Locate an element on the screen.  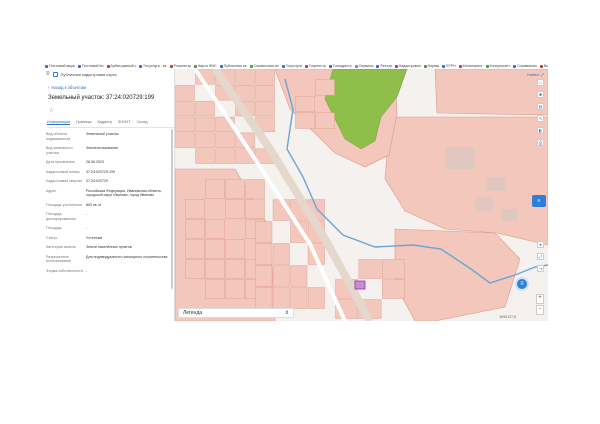
bookmark-item: Госуслуги - вх is located at coordinates (153, 66).